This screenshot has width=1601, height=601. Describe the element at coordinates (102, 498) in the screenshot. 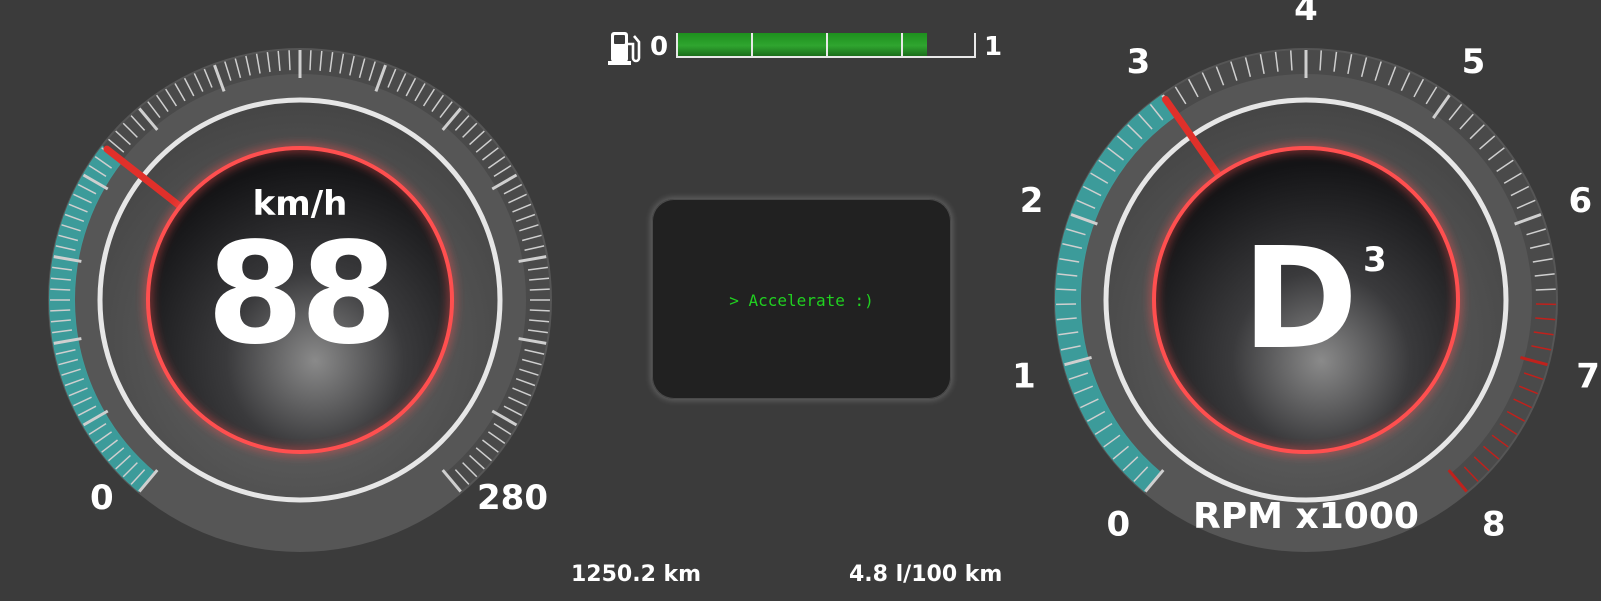

I see `speed-min-label: 0` at that location.